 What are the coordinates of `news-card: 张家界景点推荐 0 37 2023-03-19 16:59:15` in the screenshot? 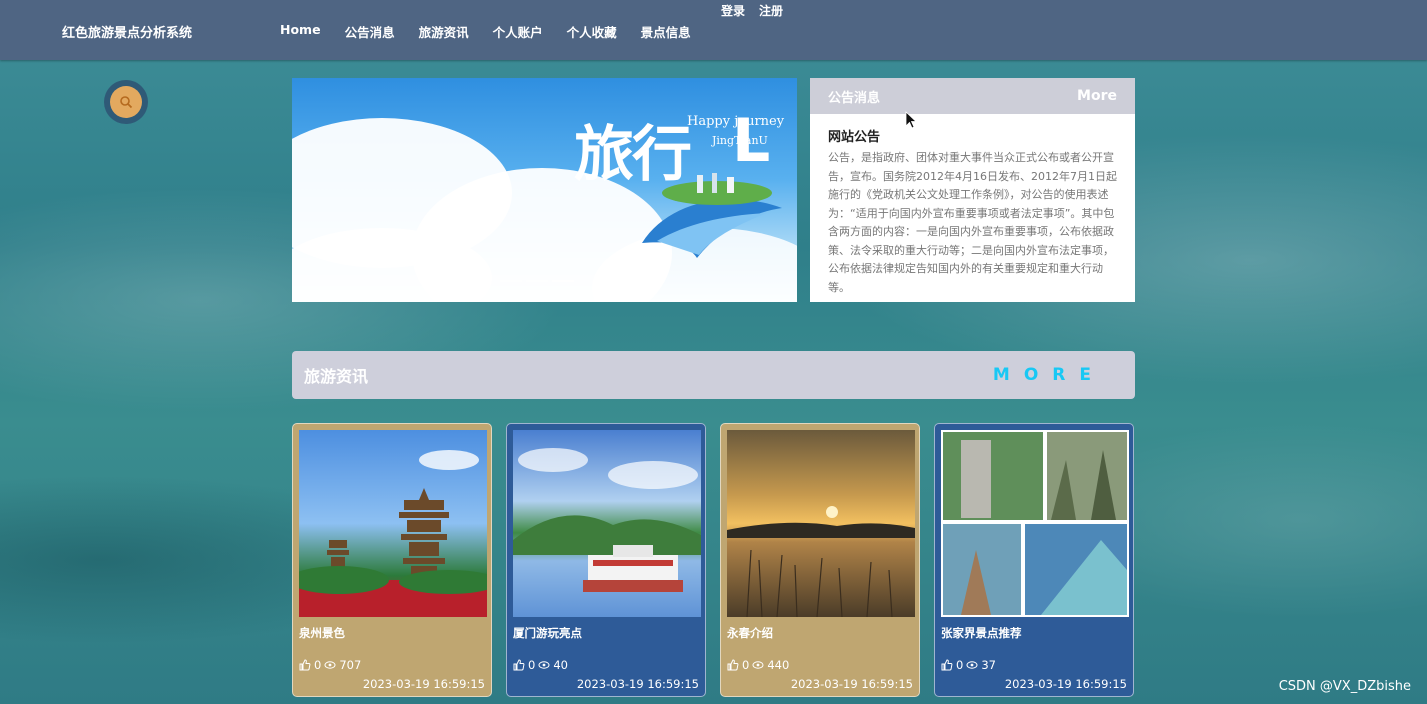 It's located at (1034, 560).